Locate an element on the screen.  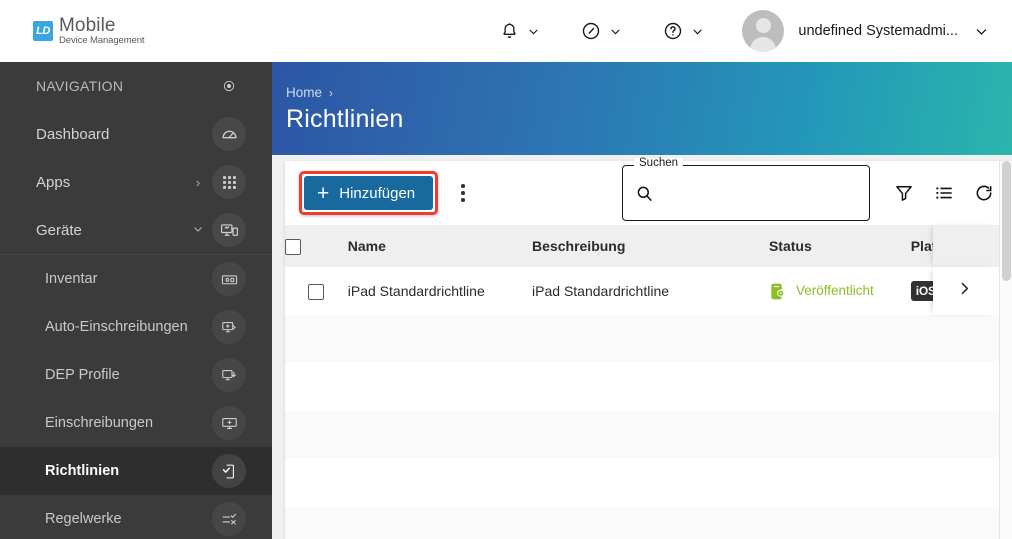
sidebar-item-label: Einschreibungen is located at coordinates (99, 423).